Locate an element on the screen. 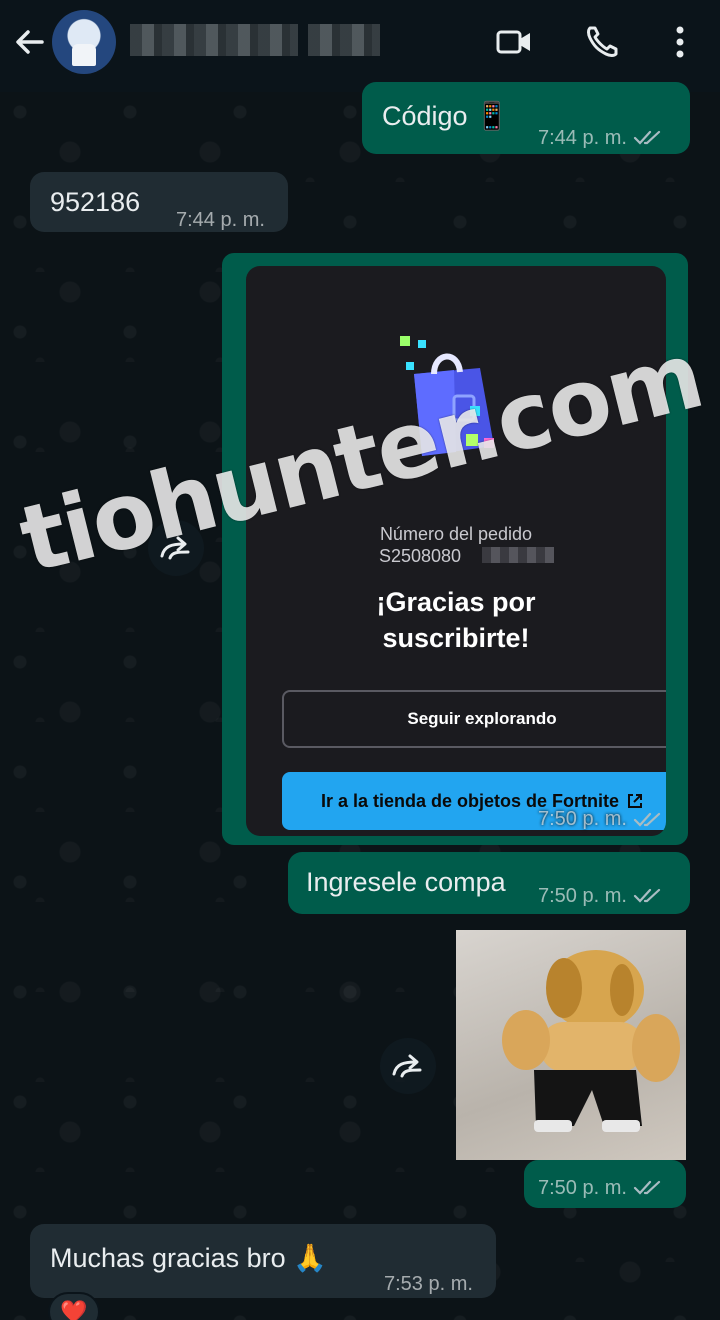 This screenshot has width=720, height=1320. more-vertical-icon is located at coordinates (680, 42).